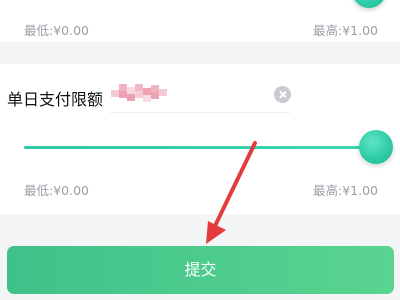 The width and height of the screenshot is (400, 300). What do you see at coordinates (369, 4) in the screenshot?
I see `top-slider-thumb` at bounding box center [369, 4].